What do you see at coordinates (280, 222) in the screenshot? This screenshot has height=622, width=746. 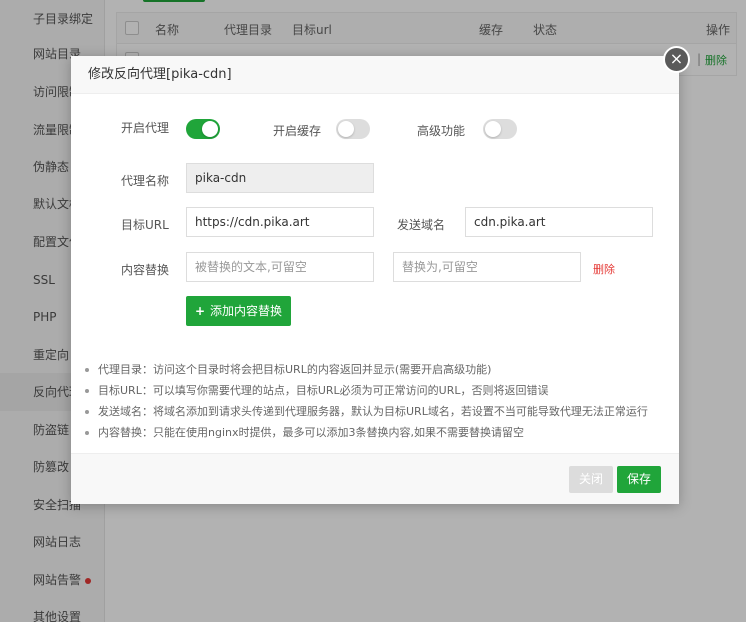 I see `target-url-field: https://cdn.pika.art` at bounding box center [280, 222].